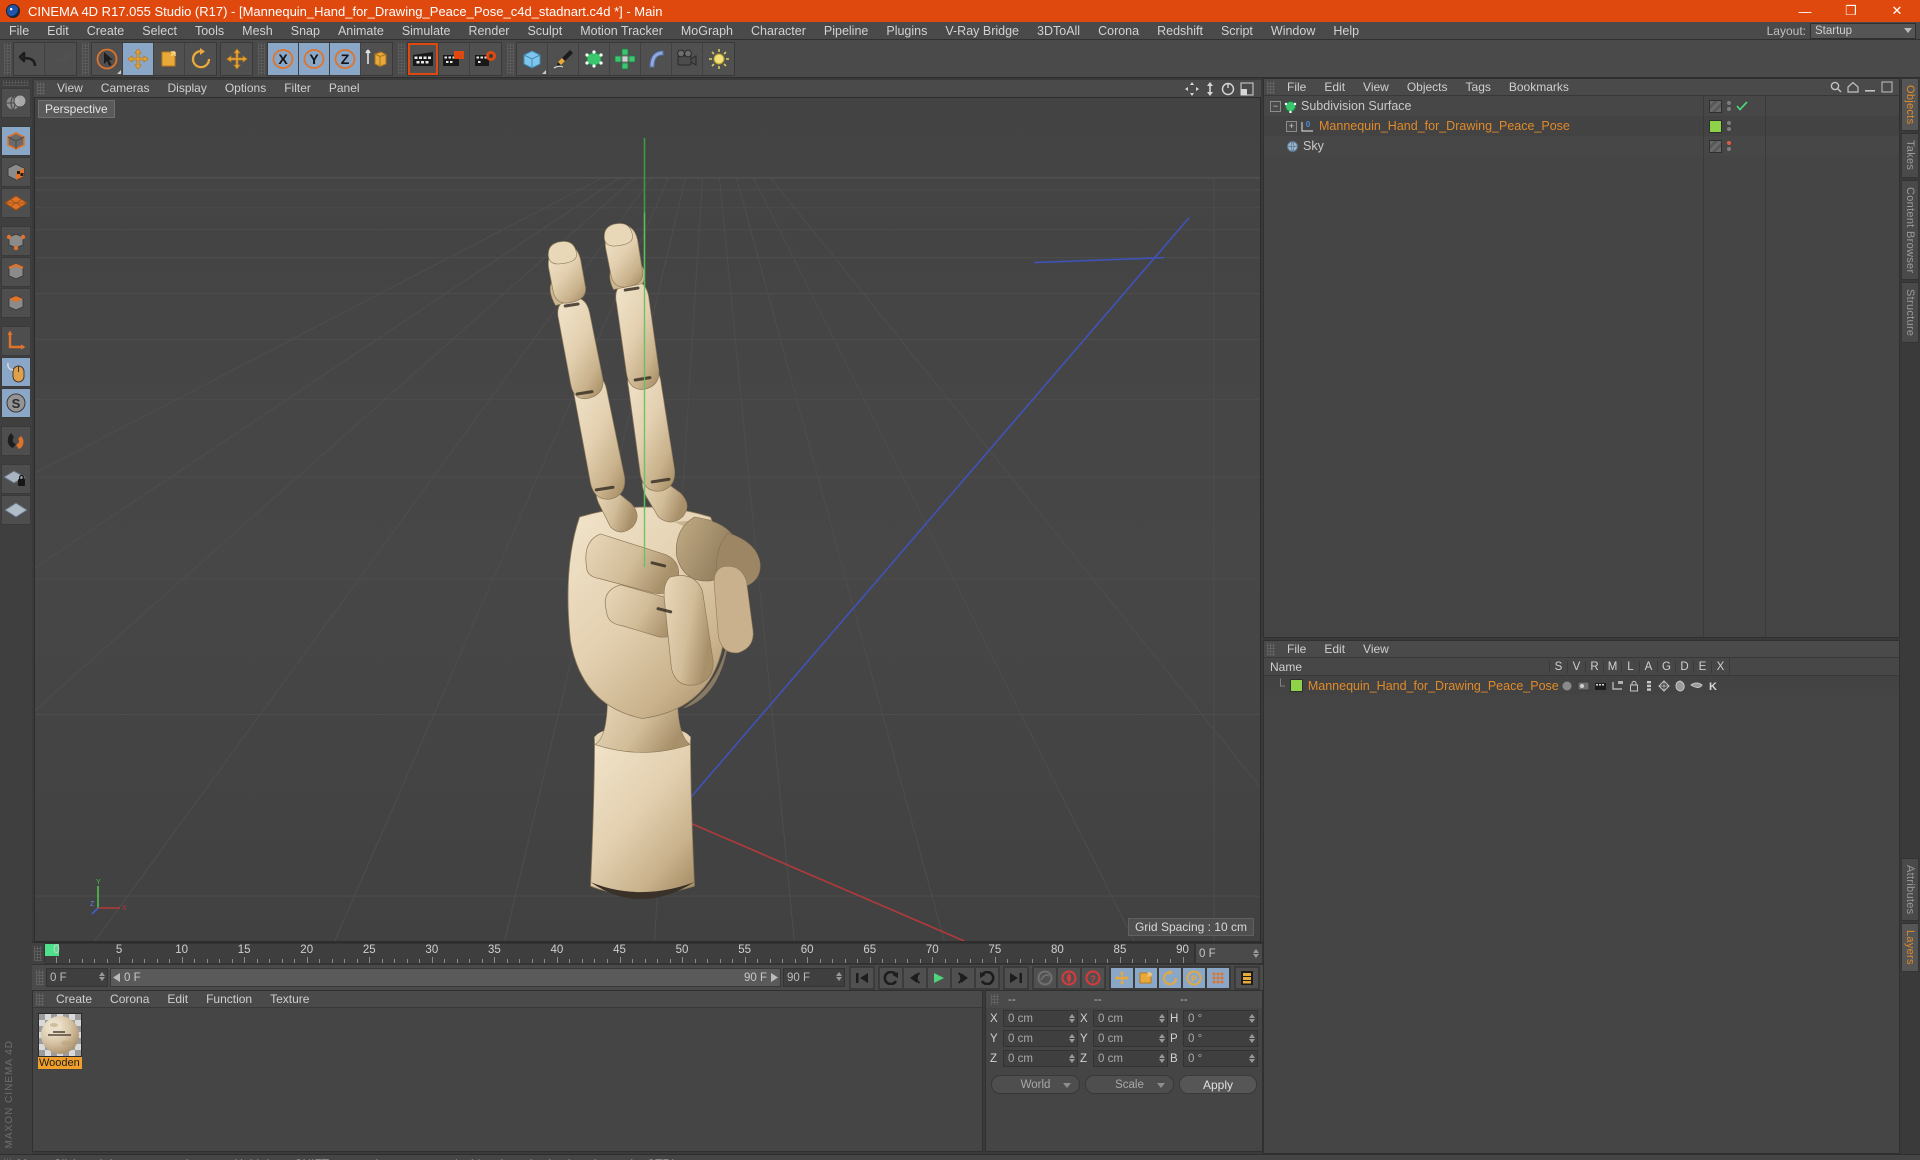  Describe the element at coordinates (1720, 666) in the screenshot. I see `layer-col-x: X` at that location.